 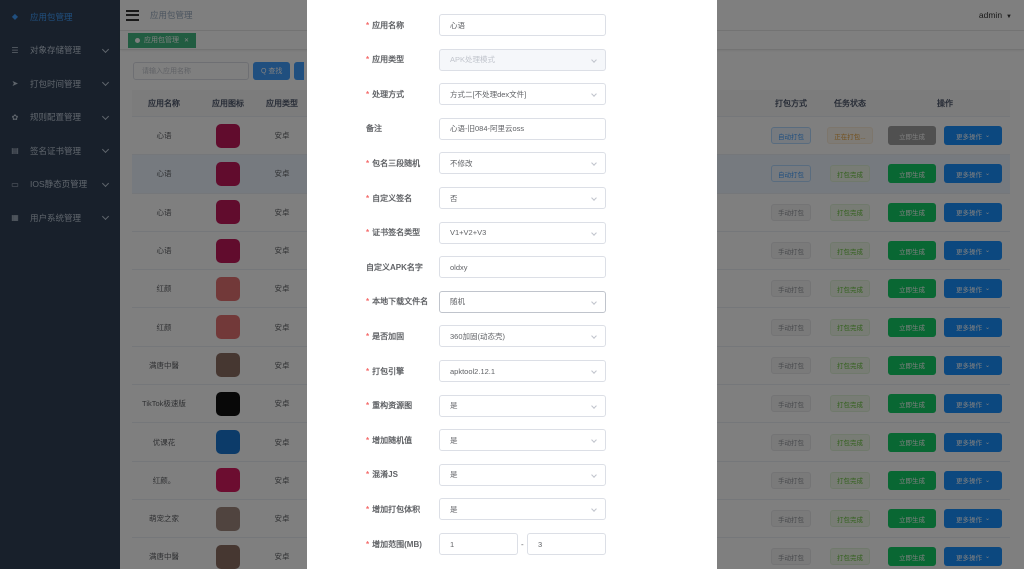 I want to click on form-label-text: 增加随机值, so click(x=392, y=440).